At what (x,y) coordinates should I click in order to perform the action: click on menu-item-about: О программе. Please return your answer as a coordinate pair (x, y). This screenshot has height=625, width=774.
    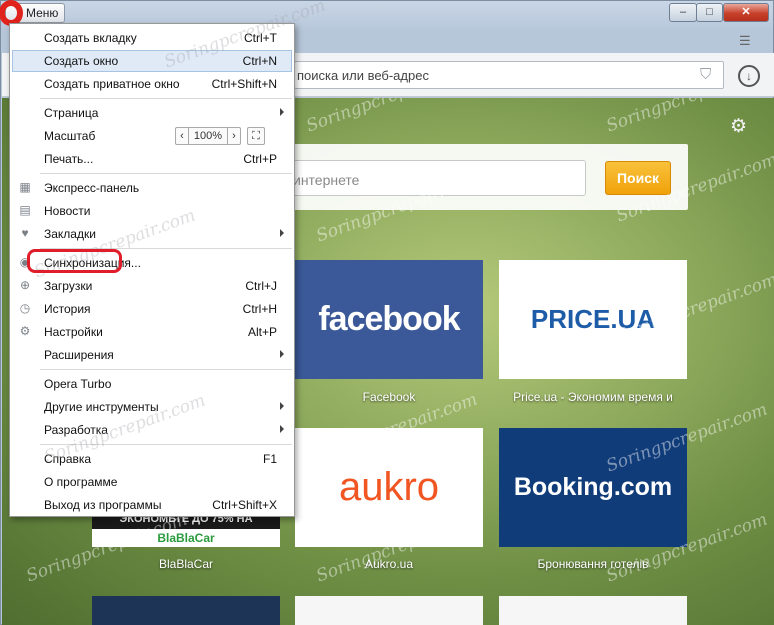
    Looking at the image, I should click on (152, 482).